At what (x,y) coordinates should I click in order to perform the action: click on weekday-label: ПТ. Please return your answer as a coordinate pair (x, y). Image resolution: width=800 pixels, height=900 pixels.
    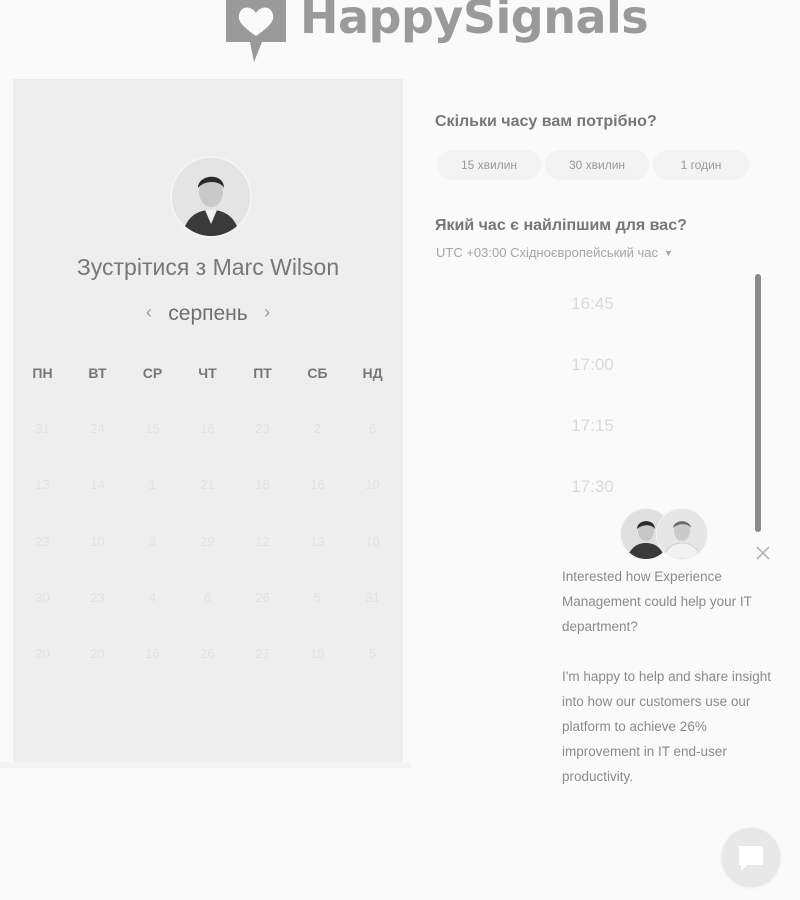
    Looking at the image, I should click on (262, 373).